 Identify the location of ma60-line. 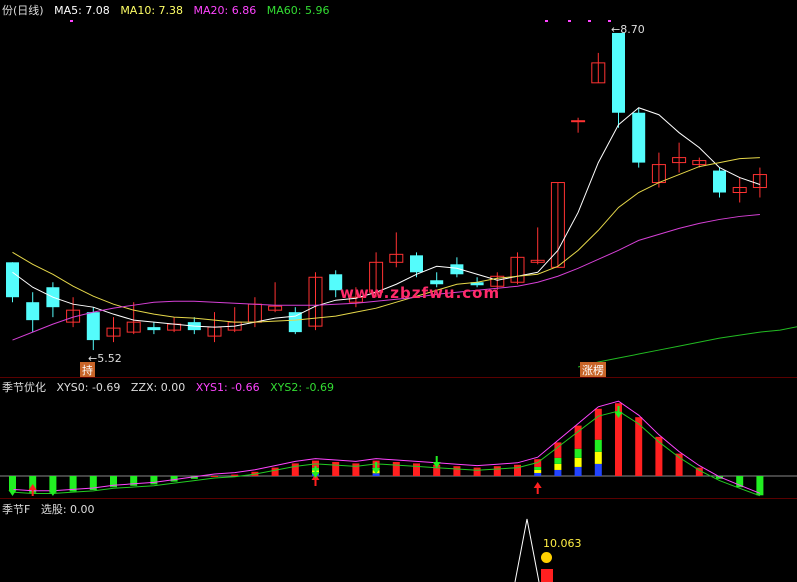
(687, 347).